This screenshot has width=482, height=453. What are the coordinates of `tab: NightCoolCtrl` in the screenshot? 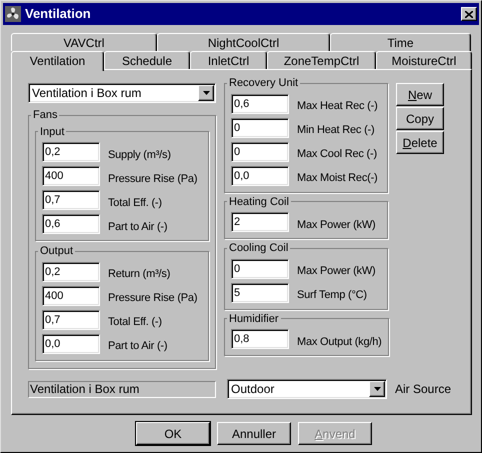 It's located at (243, 42).